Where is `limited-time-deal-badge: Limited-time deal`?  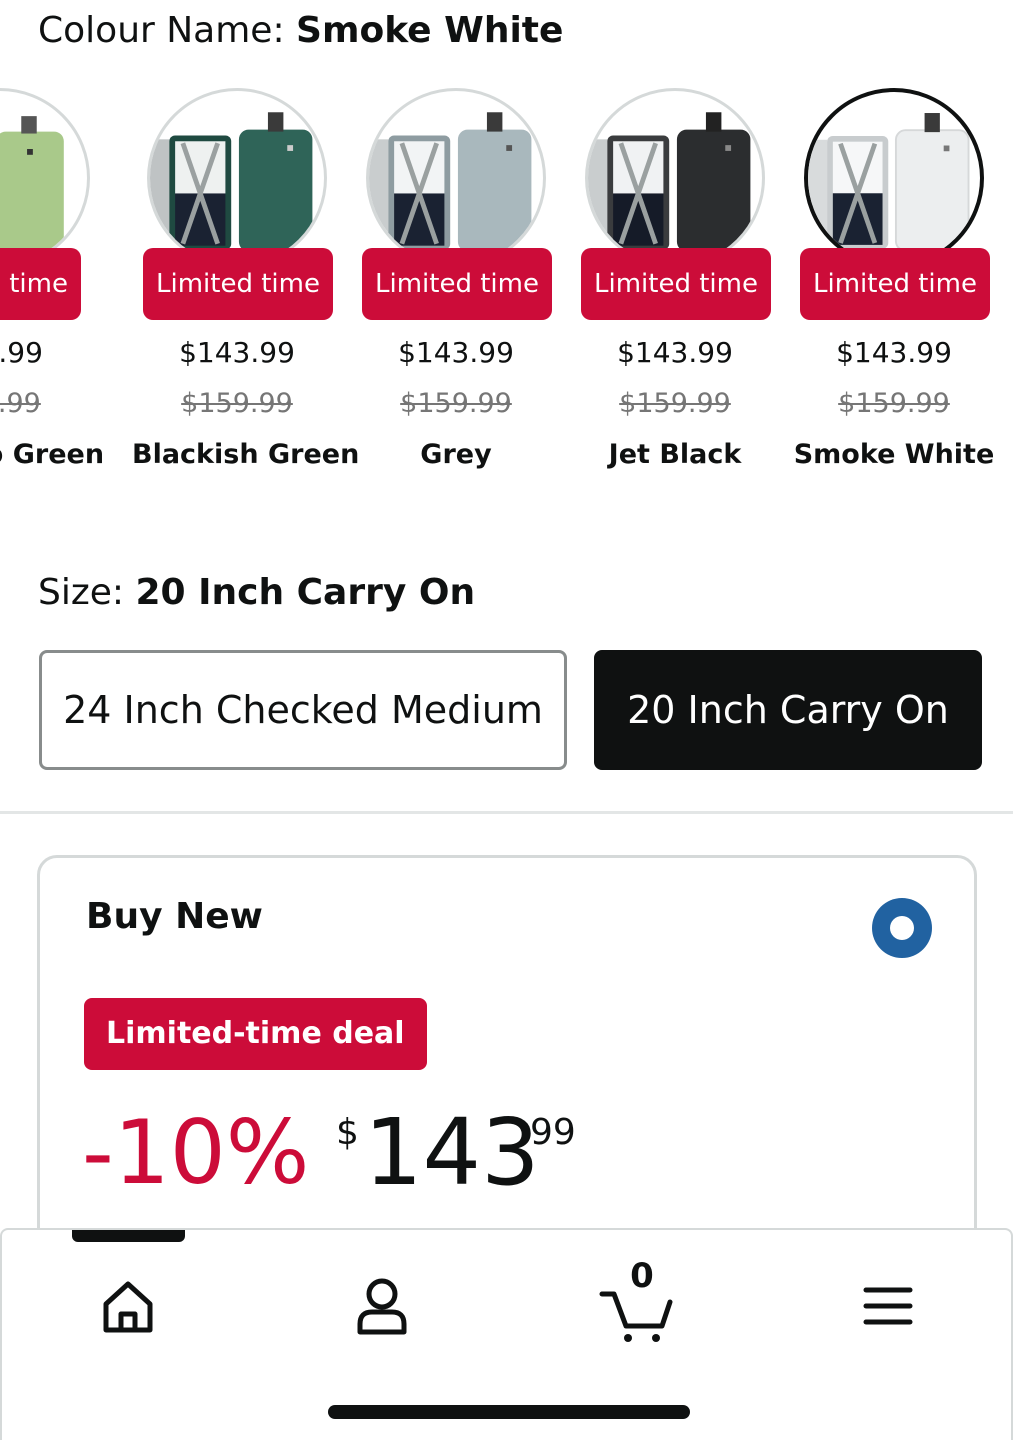
limited-time-deal-badge: Limited-time deal is located at coordinates (255, 1034).